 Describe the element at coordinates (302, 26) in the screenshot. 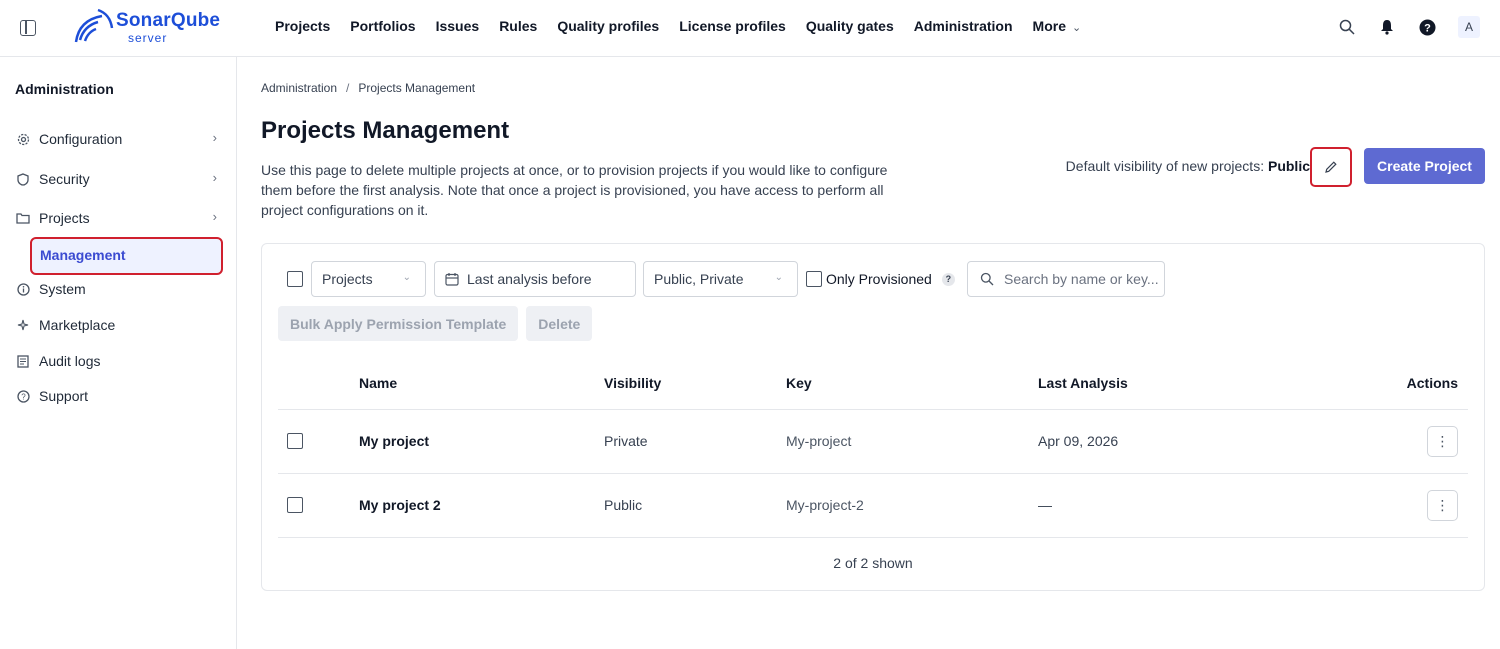

I see `nav-projects: Projects` at that location.